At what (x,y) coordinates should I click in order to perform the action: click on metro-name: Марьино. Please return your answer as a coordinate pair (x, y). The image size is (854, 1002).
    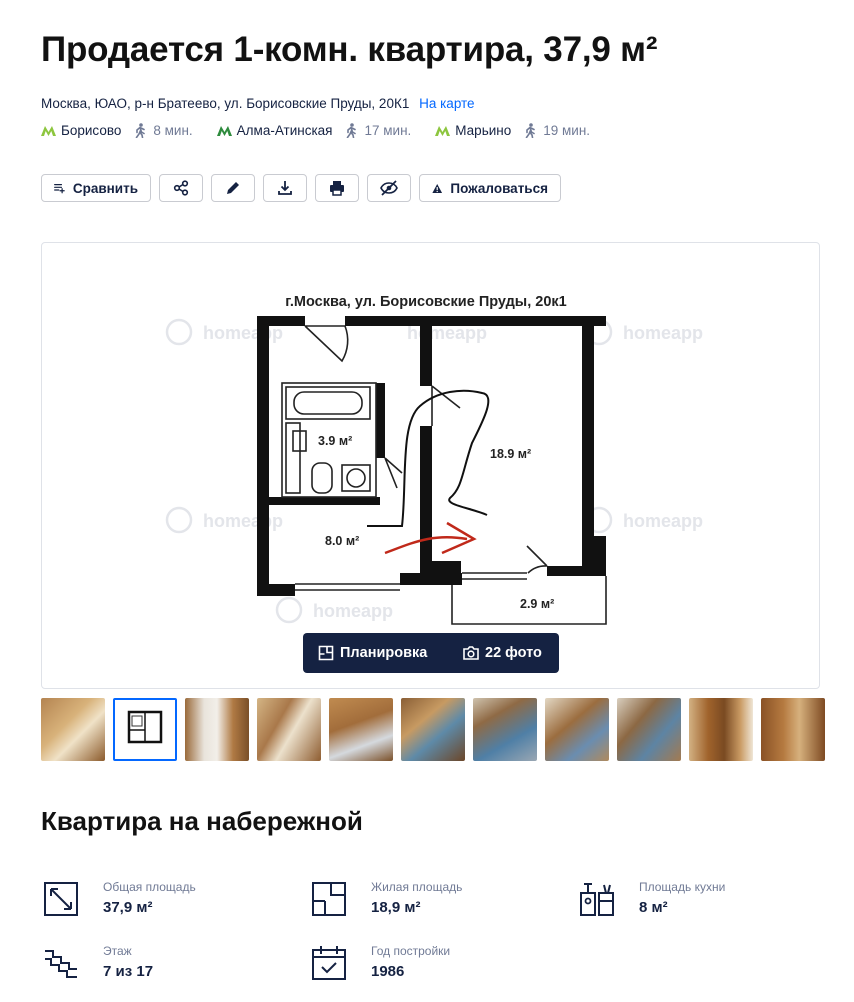
    Looking at the image, I should click on (483, 130).